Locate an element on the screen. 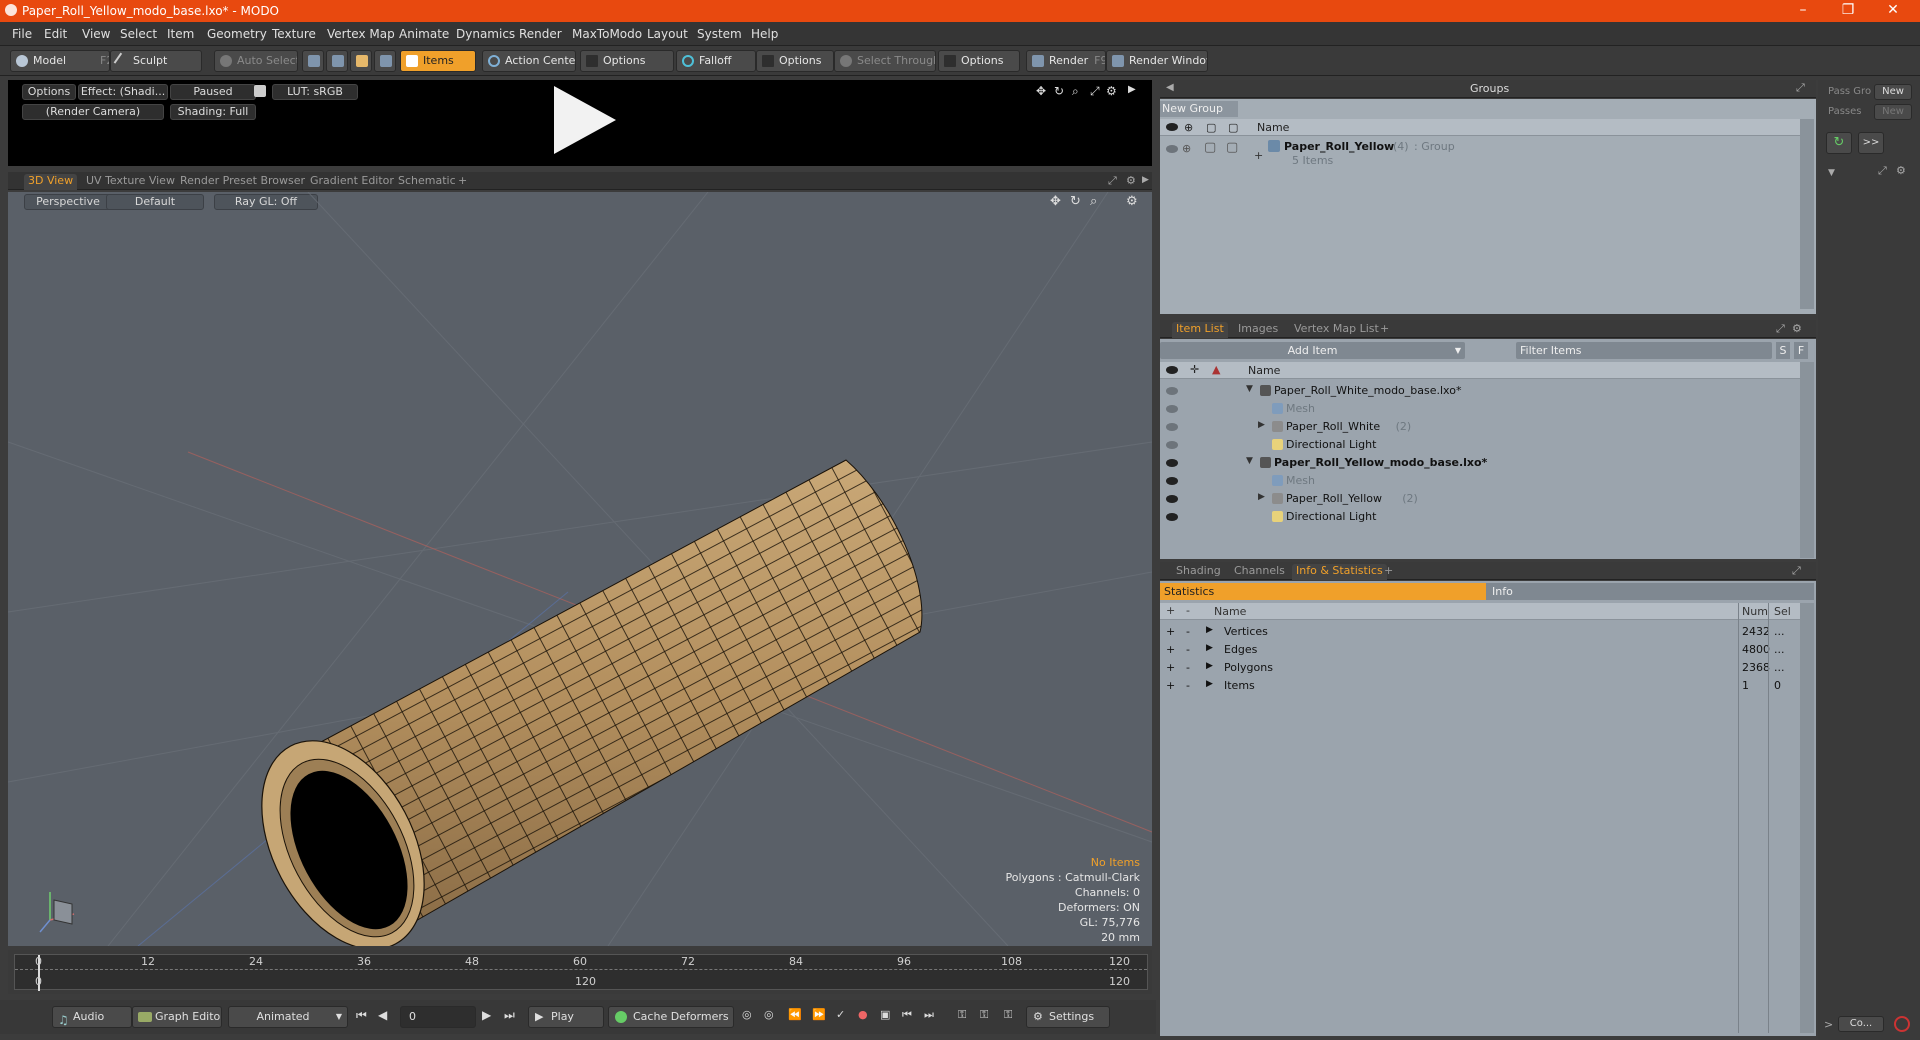 The height and width of the screenshot is (1040, 1920). lock-icon is located at coordinates (260, 91).